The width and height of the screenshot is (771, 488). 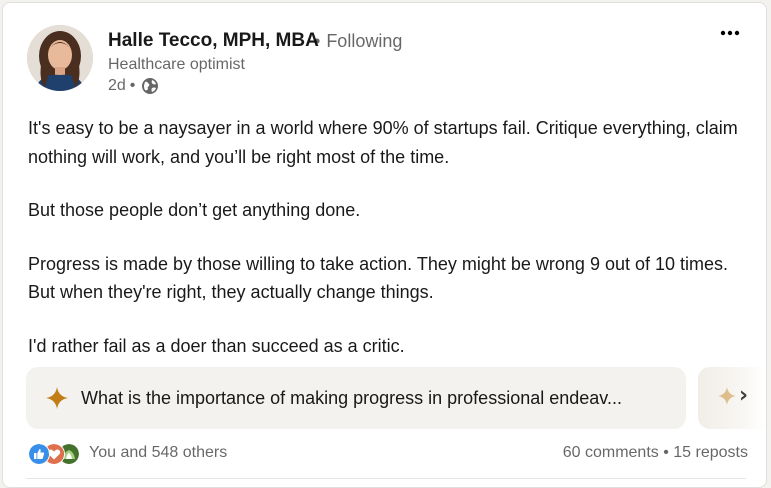 I want to click on reaction-icons, so click(x=58, y=454).